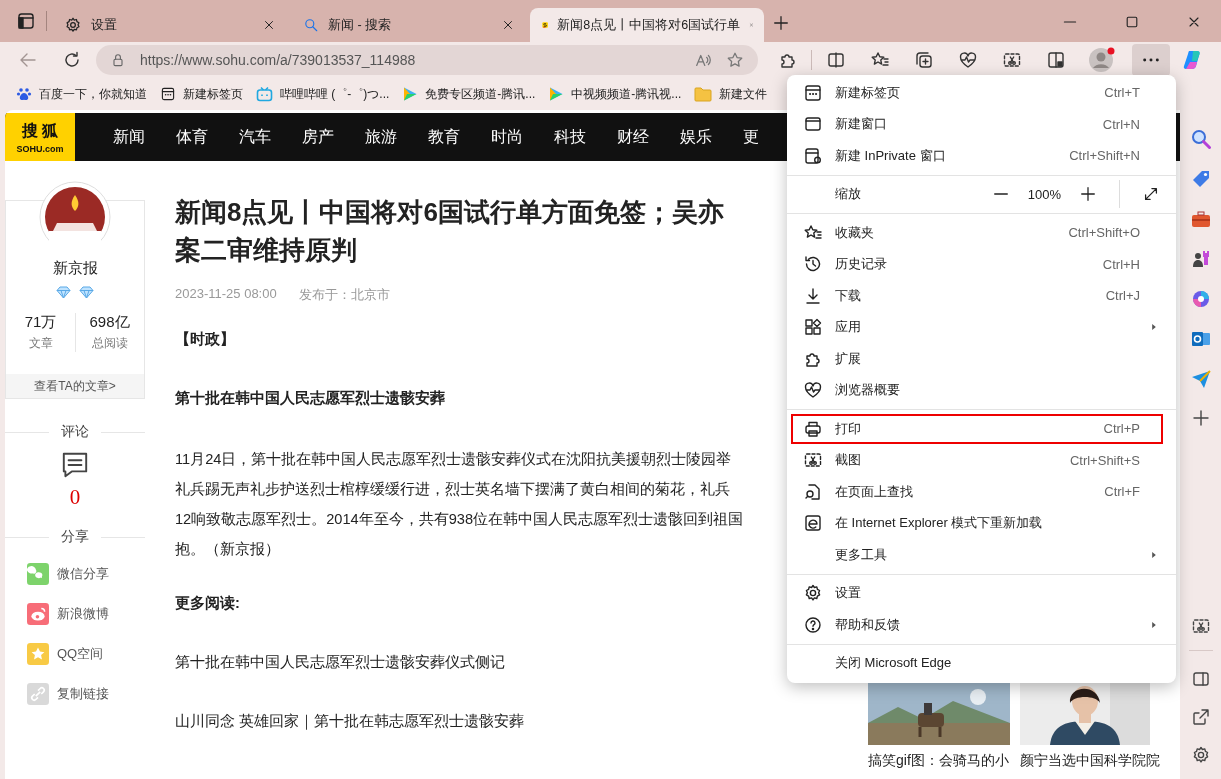 The image size is (1221, 779). What do you see at coordinates (981, 460) in the screenshot?
I see `menu-item: 截图 Ctrl+Shift+S` at bounding box center [981, 460].